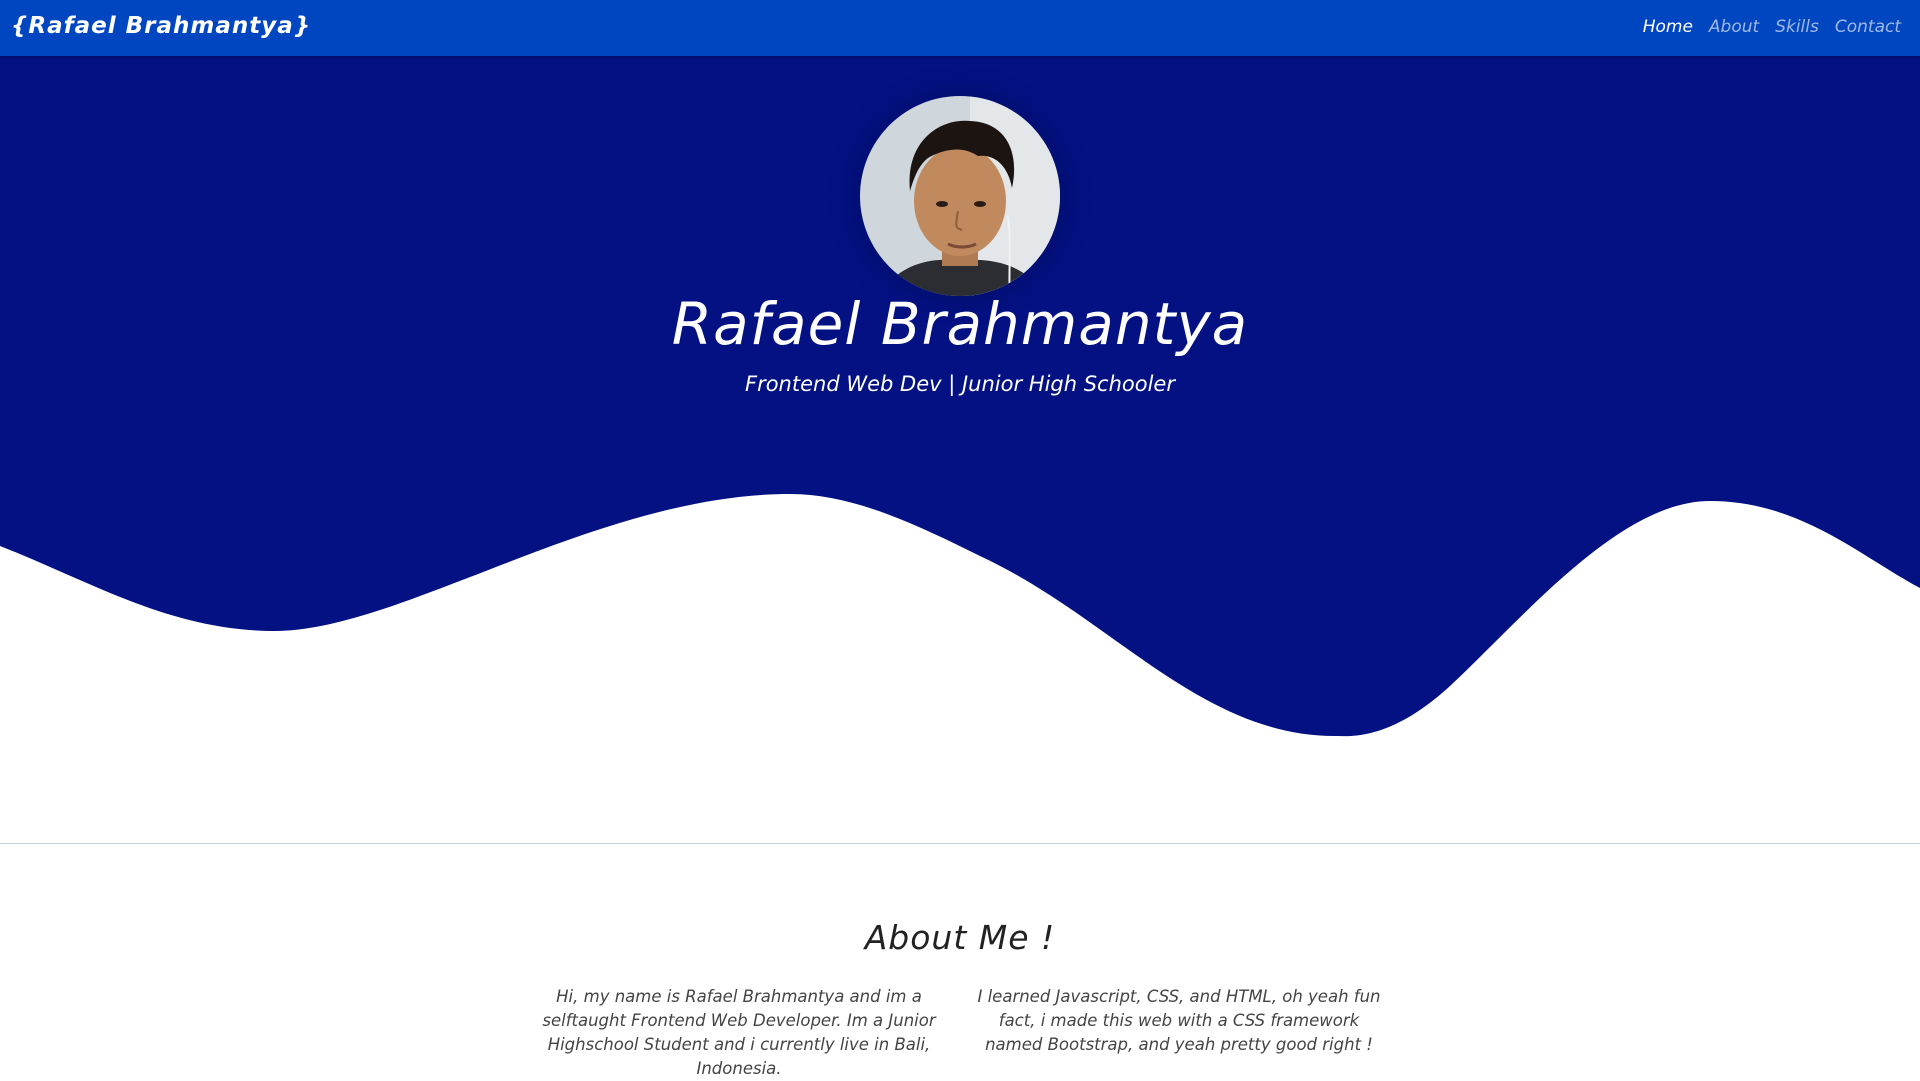 The width and height of the screenshot is (1920, 1081). Describe the element at coordinates (1868, 27) in the screenshot. I see `nav-link-contact: Contact` at that location.